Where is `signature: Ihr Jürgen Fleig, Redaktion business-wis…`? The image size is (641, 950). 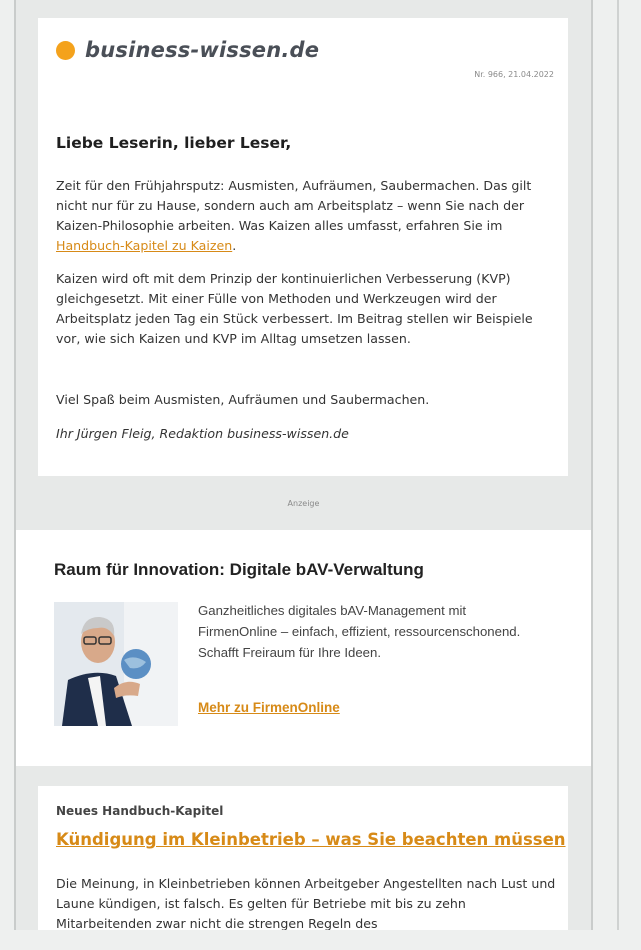 signature: Ihr Jürgen Fleig, Redaktion business-wis… is located at coordinates (202, 433).